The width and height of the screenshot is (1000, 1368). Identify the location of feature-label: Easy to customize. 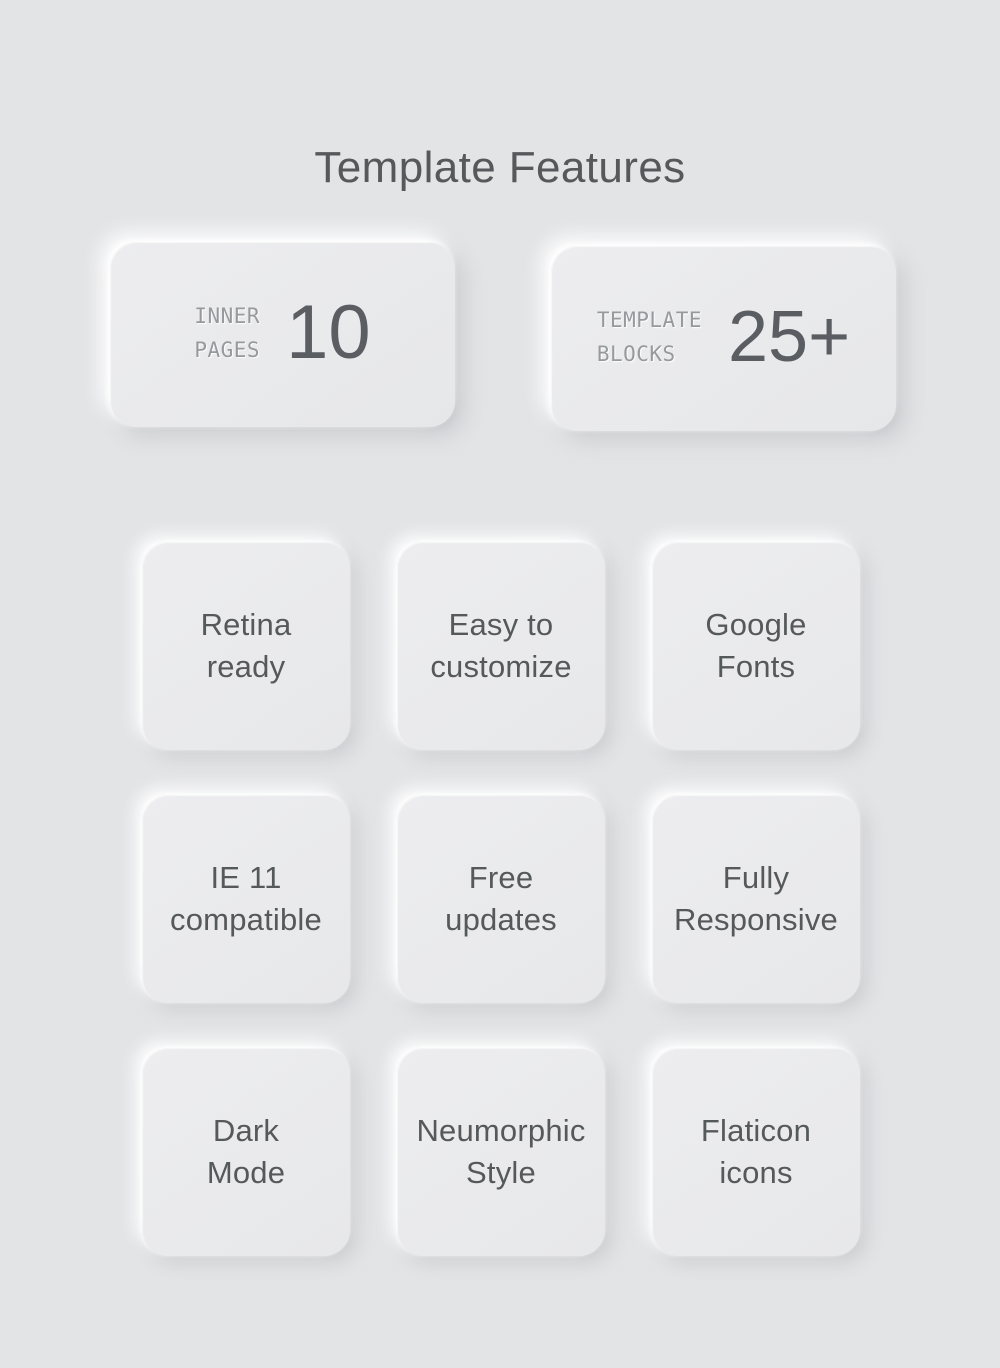
(501, 645).